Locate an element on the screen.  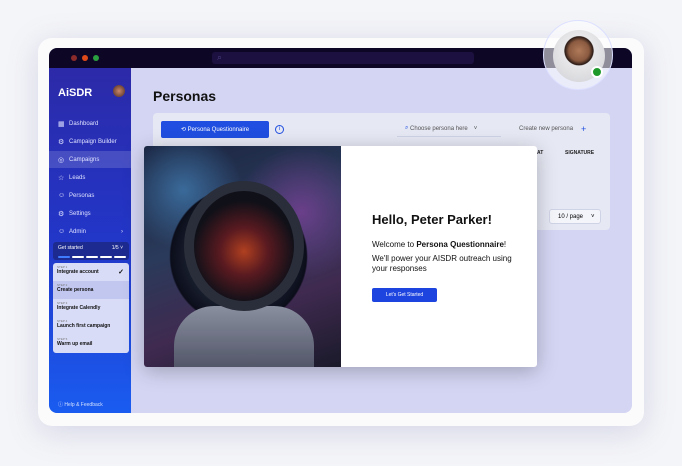
page-title: Personas is located at coordinates (185, 96).